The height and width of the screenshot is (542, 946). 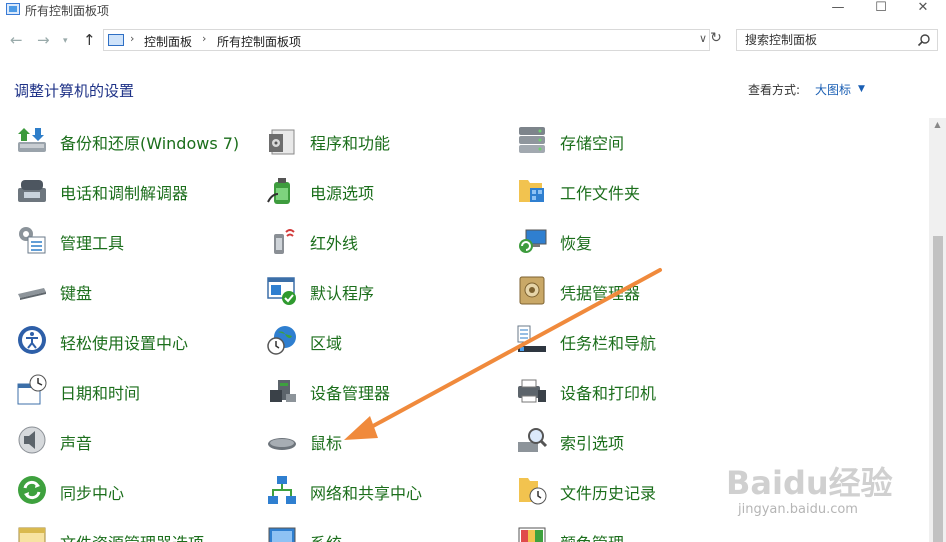 What do you see at coordinates (16, 40) in the screenshot?
I see `back-arrow-icon: ←` at bounding box center [16, 40].